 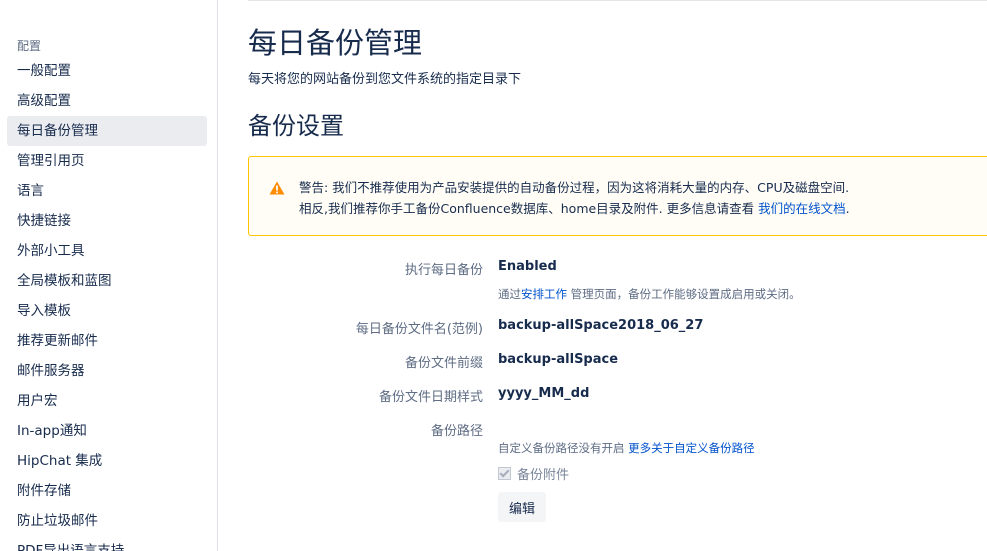 What do you see at coordinates (617, 0) in the screenshot?
I see `divider` at bounding box center [617, 0].